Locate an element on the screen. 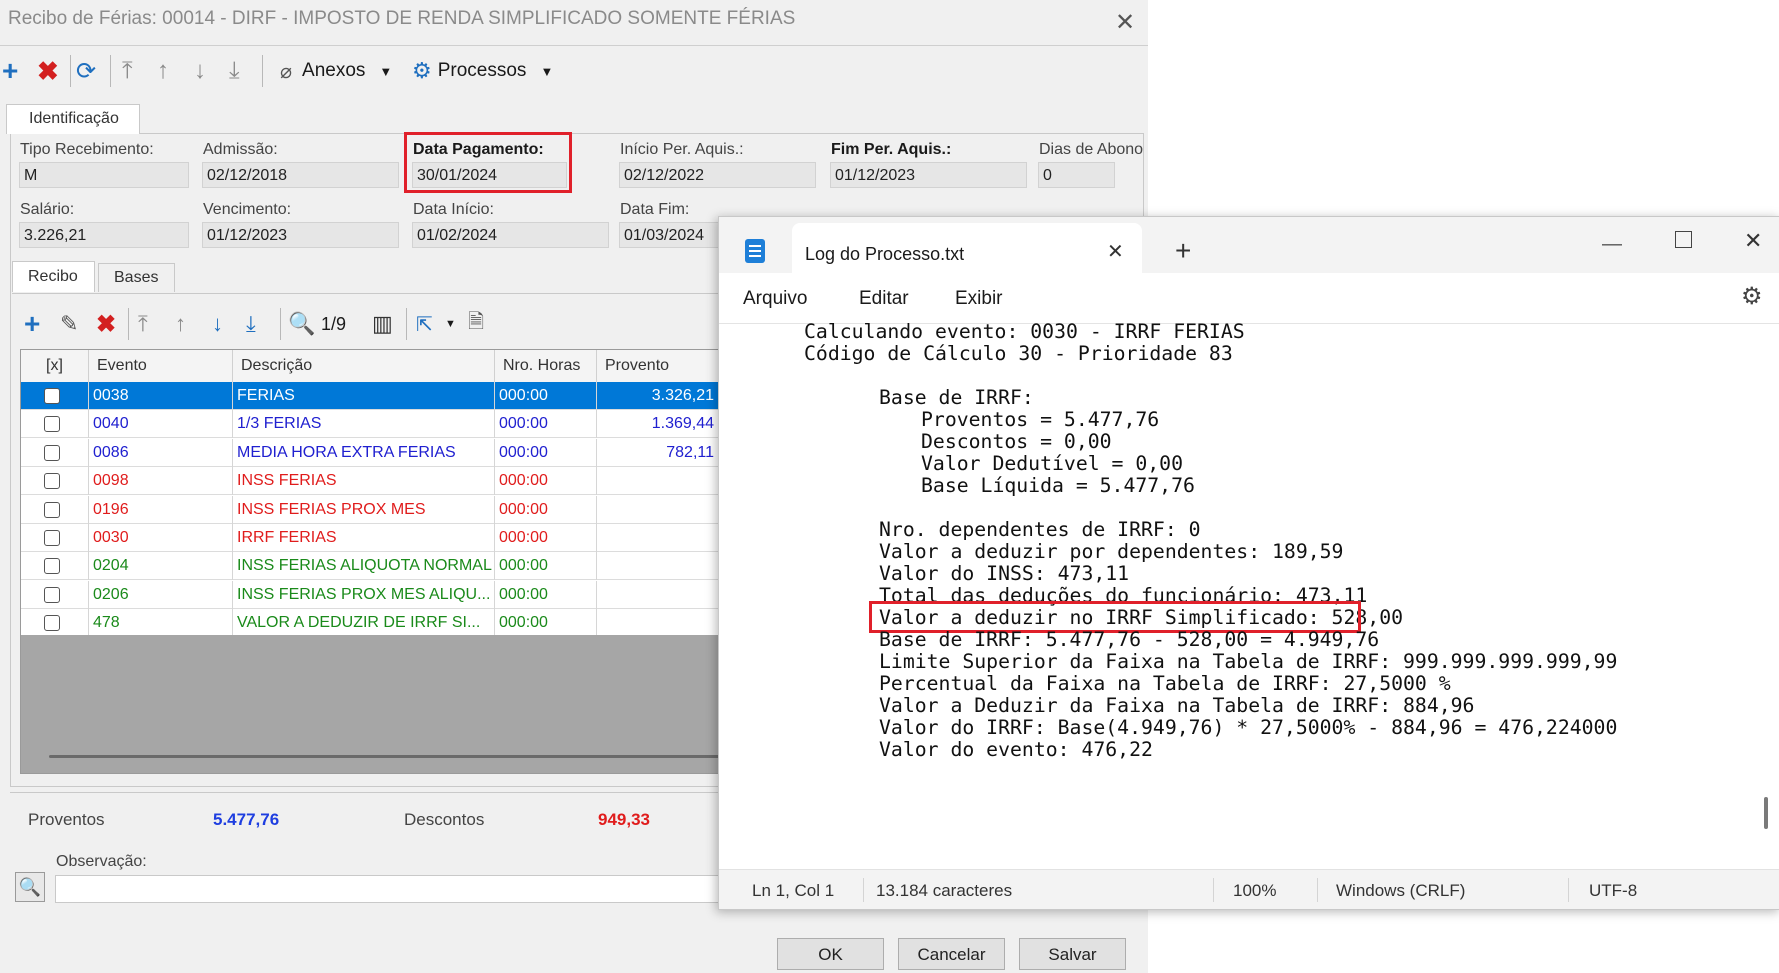  observacao-label: Observação: is located at coordinates (101, 861).